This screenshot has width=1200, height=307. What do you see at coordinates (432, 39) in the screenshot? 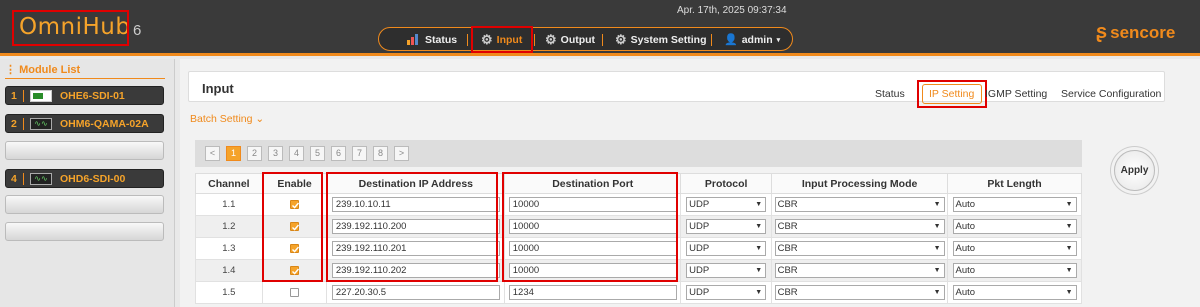
I see `nav-status: Status` at bounding box center [432, 39].